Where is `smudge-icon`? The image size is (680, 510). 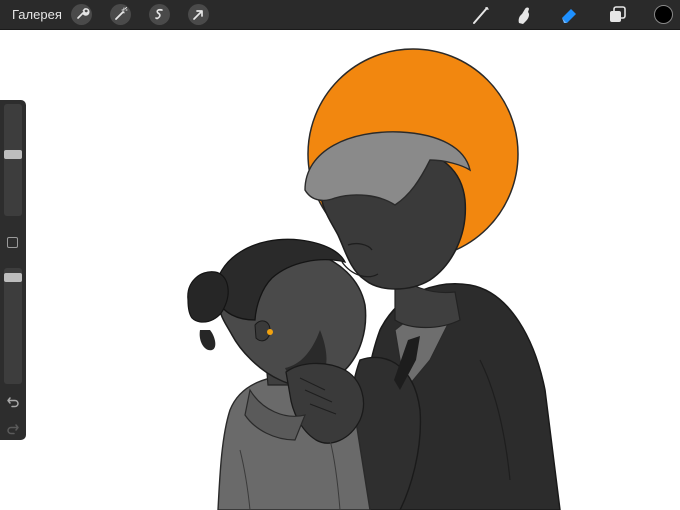
smudge-icon is located at coordinates (524, 15).